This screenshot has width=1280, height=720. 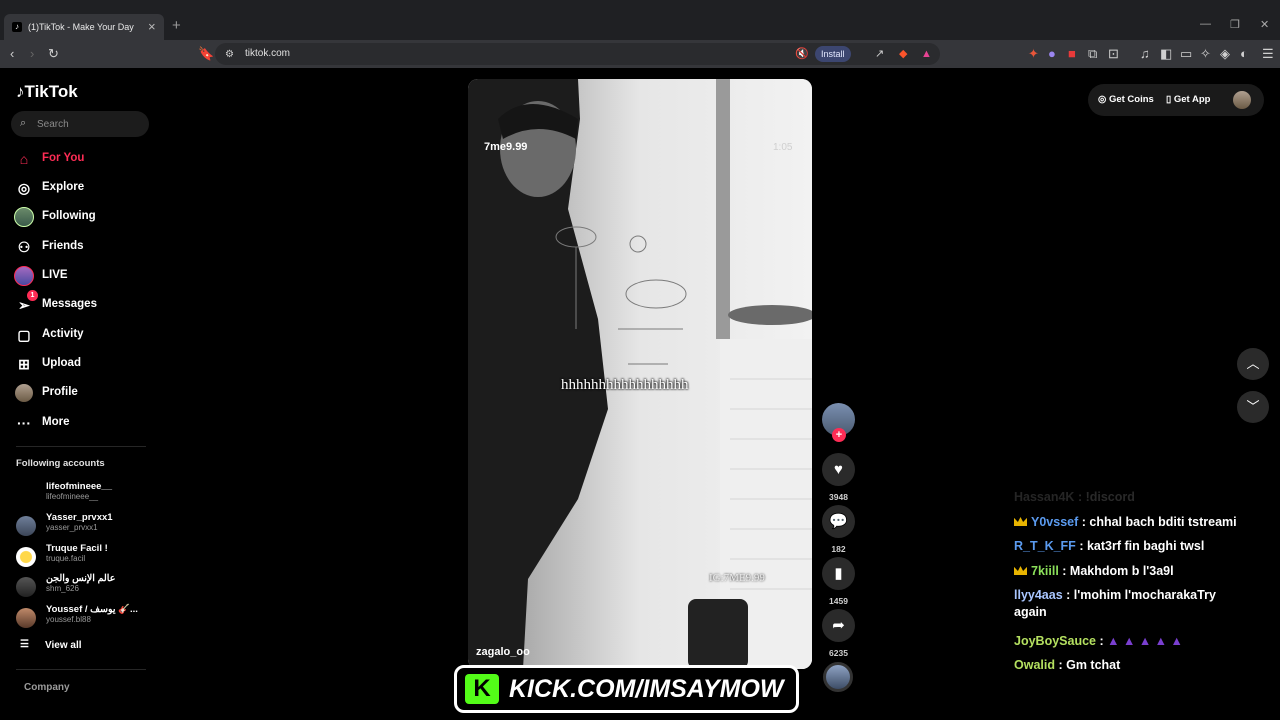 I want to click on share-icon: ↗, so click(x=879, y=54).